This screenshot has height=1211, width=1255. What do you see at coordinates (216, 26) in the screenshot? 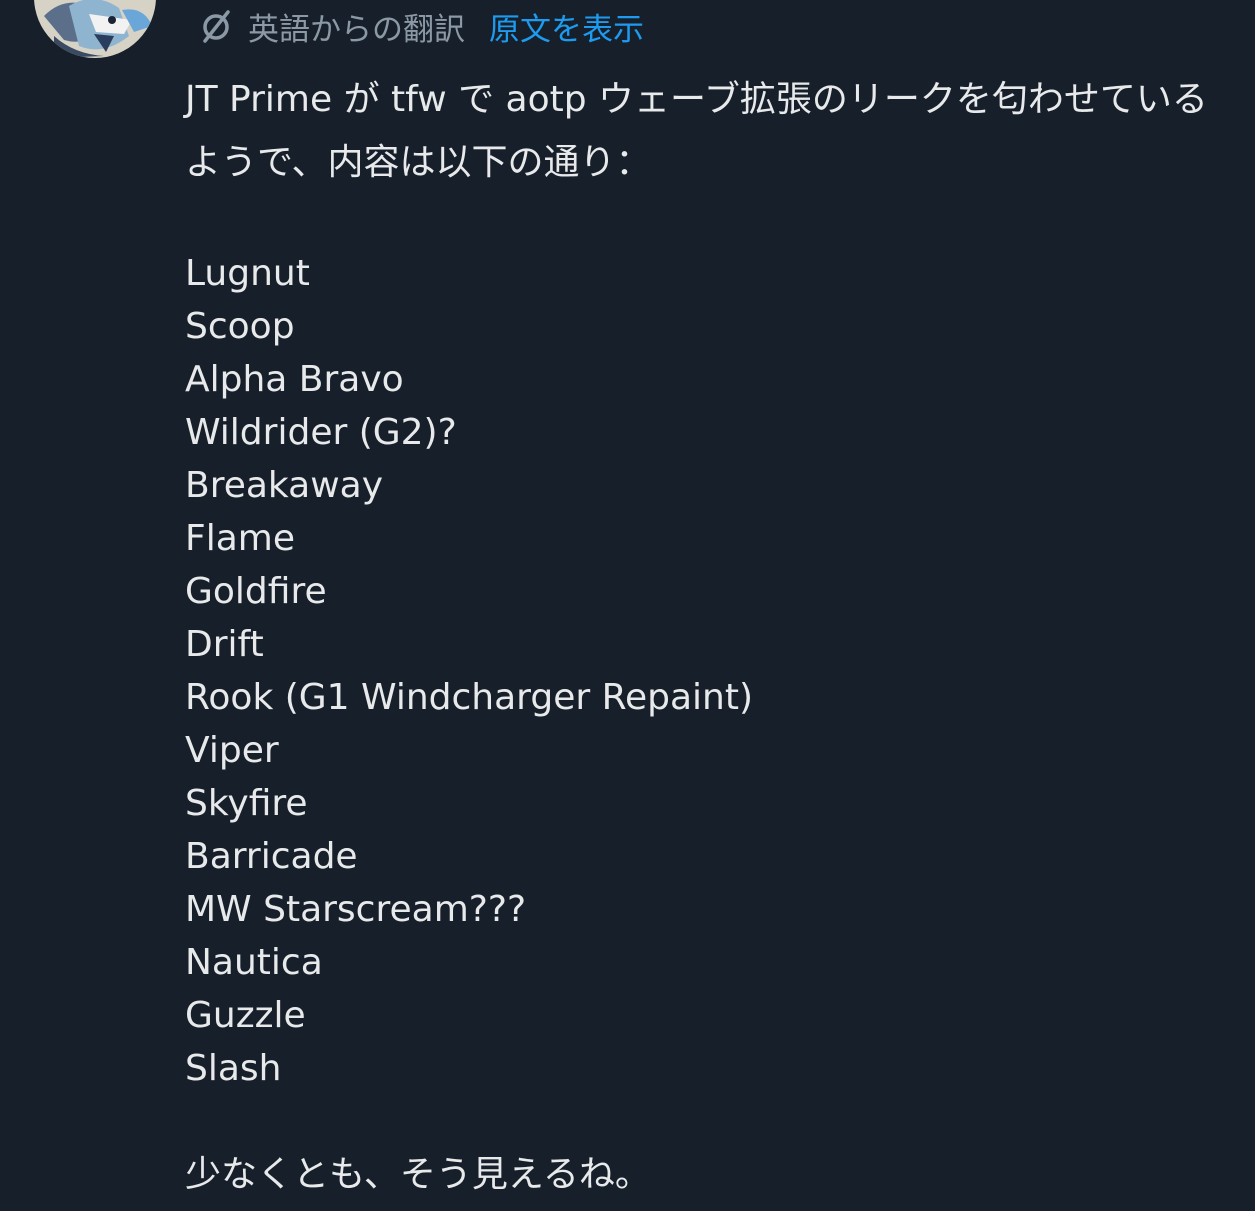
I see `translate-icon` at bounding box center [216, 26].